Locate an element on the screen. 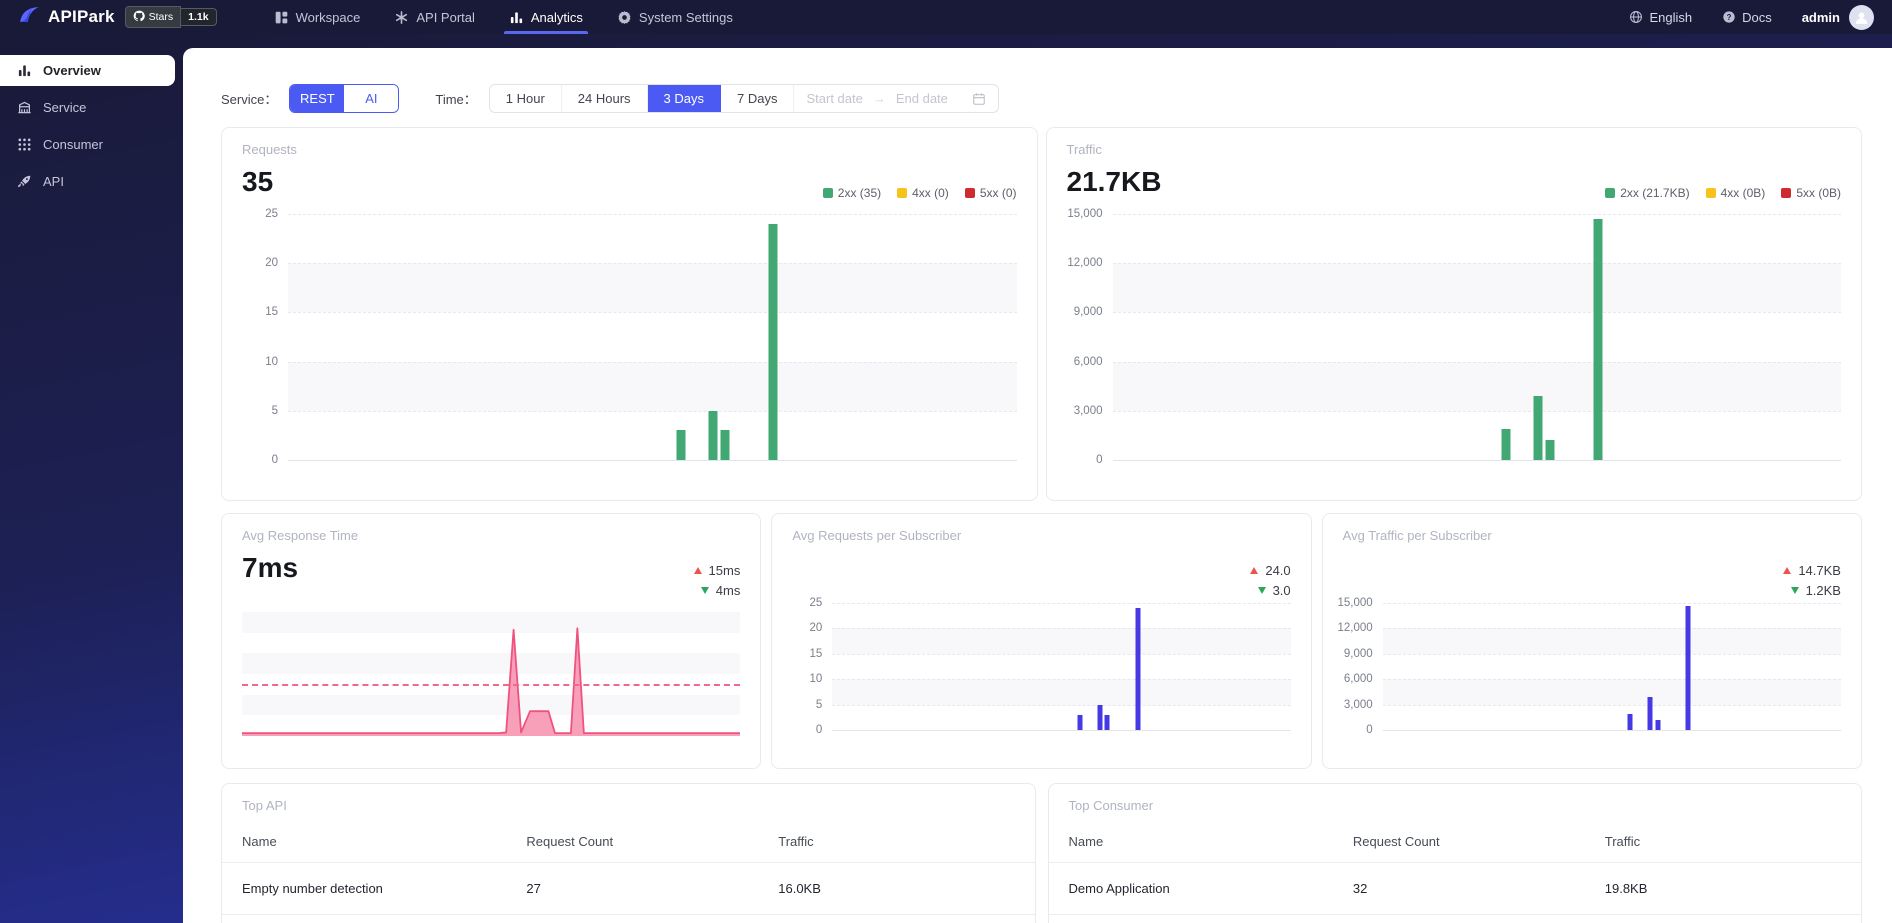 Image resolution: width=1892 pixels, height=923 pixels. service-filter-label: Service： is located at coordinates (249, 99).